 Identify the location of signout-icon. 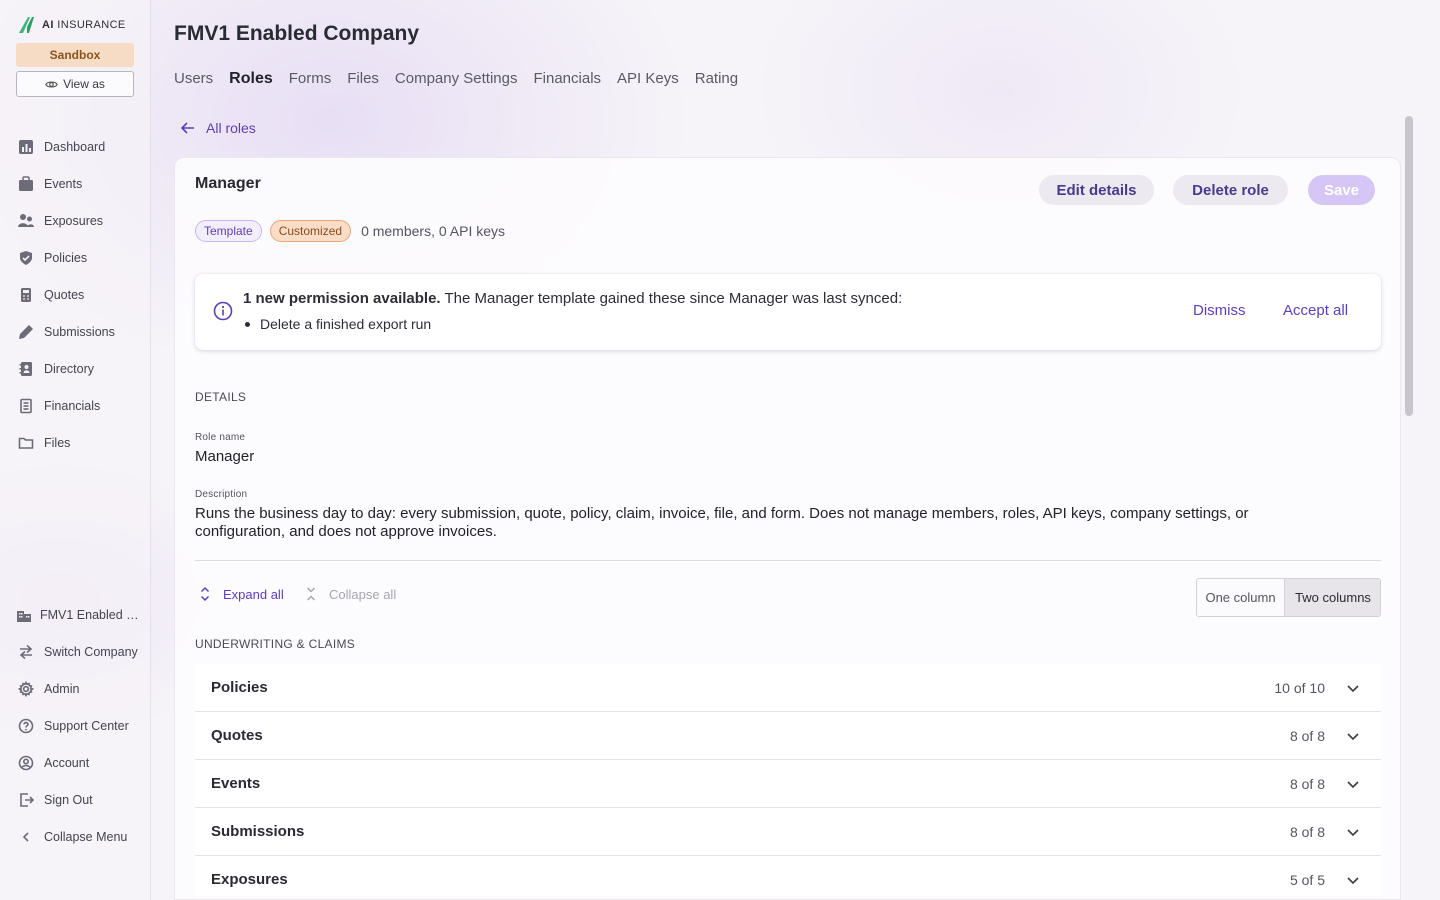
(27, 800).